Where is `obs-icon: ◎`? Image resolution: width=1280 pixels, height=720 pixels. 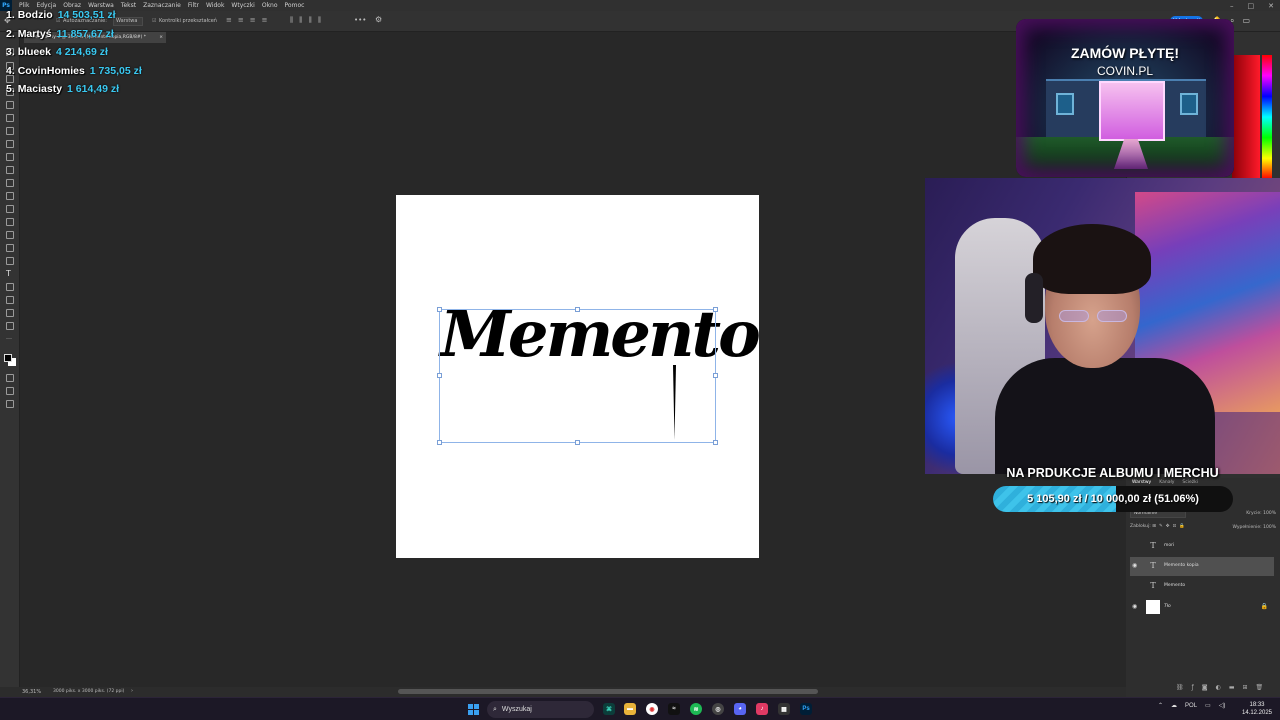
obs-icon: ◎ is located at coordinates (718, 709).